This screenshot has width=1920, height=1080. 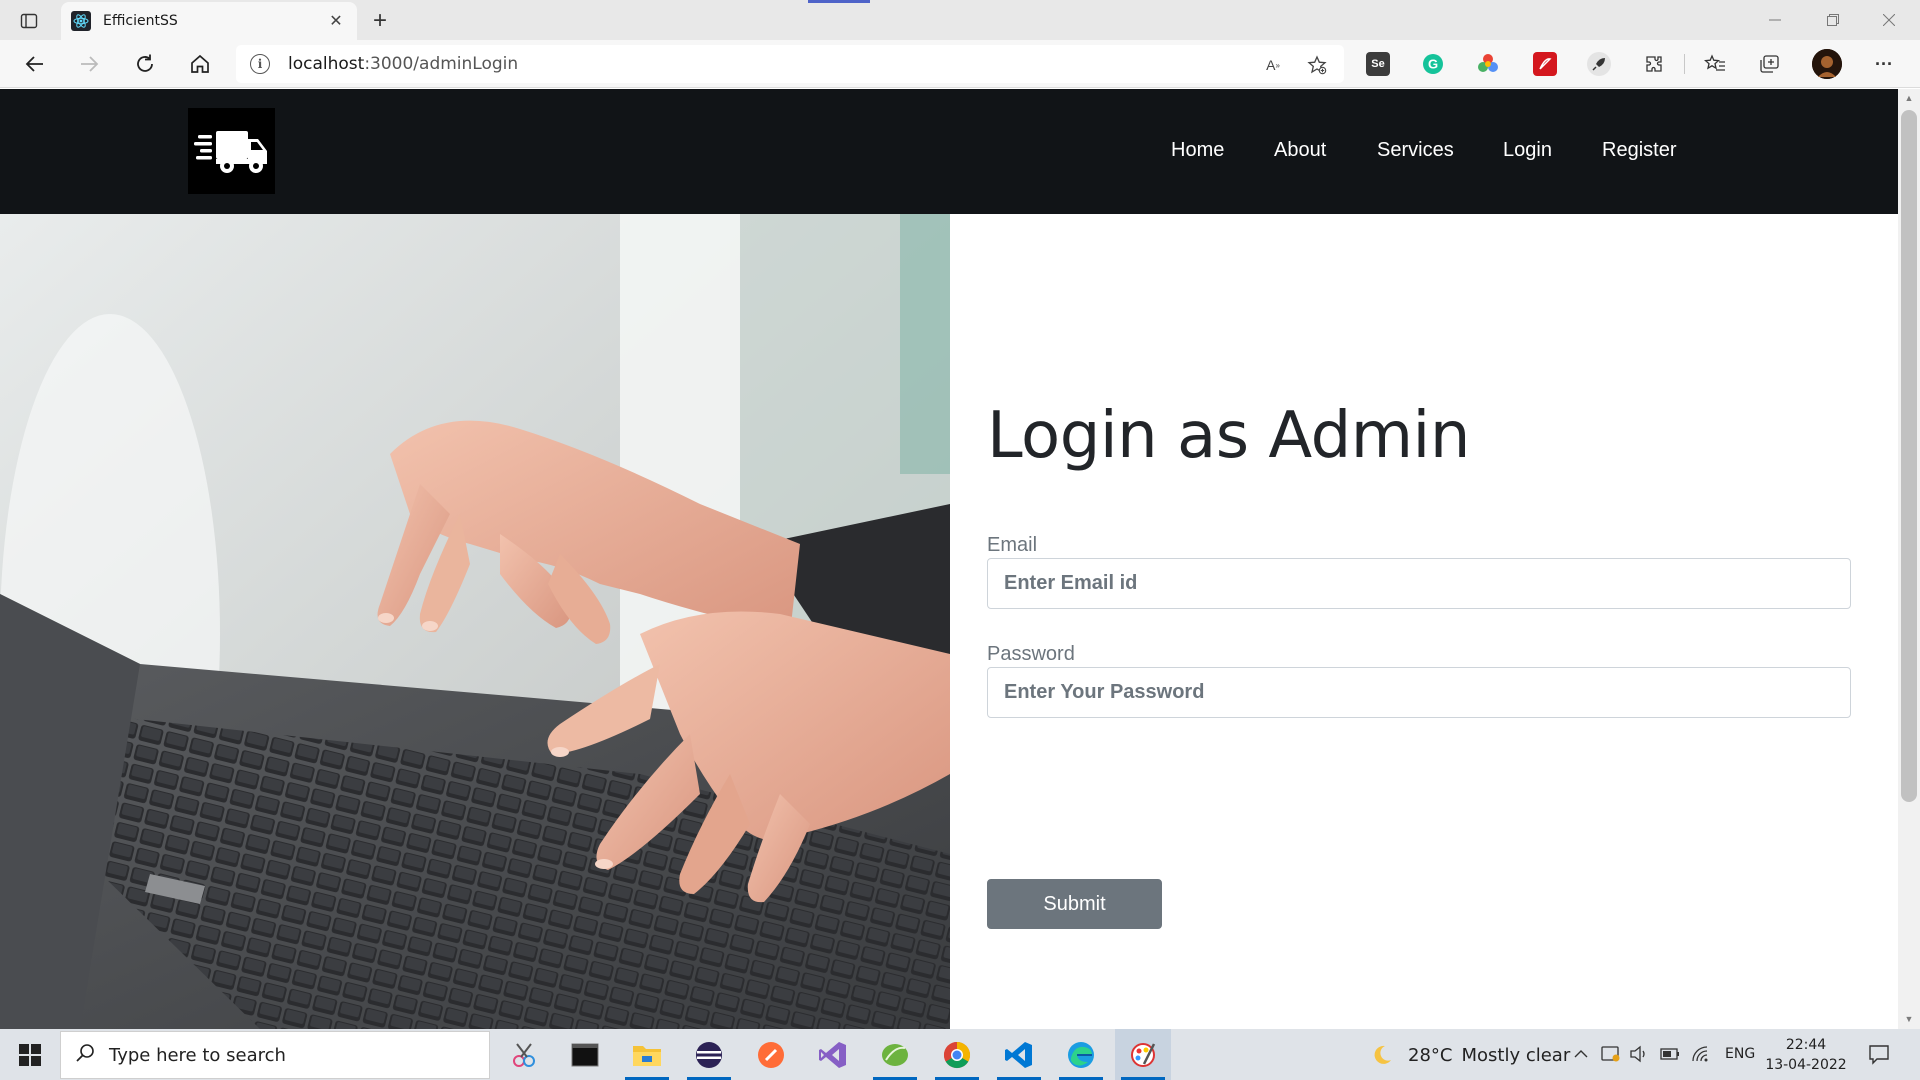 What do you see at coordinates (29, 21) in the screenshot?
I see `tab-actions-icon` at bounding box center [29, 21].